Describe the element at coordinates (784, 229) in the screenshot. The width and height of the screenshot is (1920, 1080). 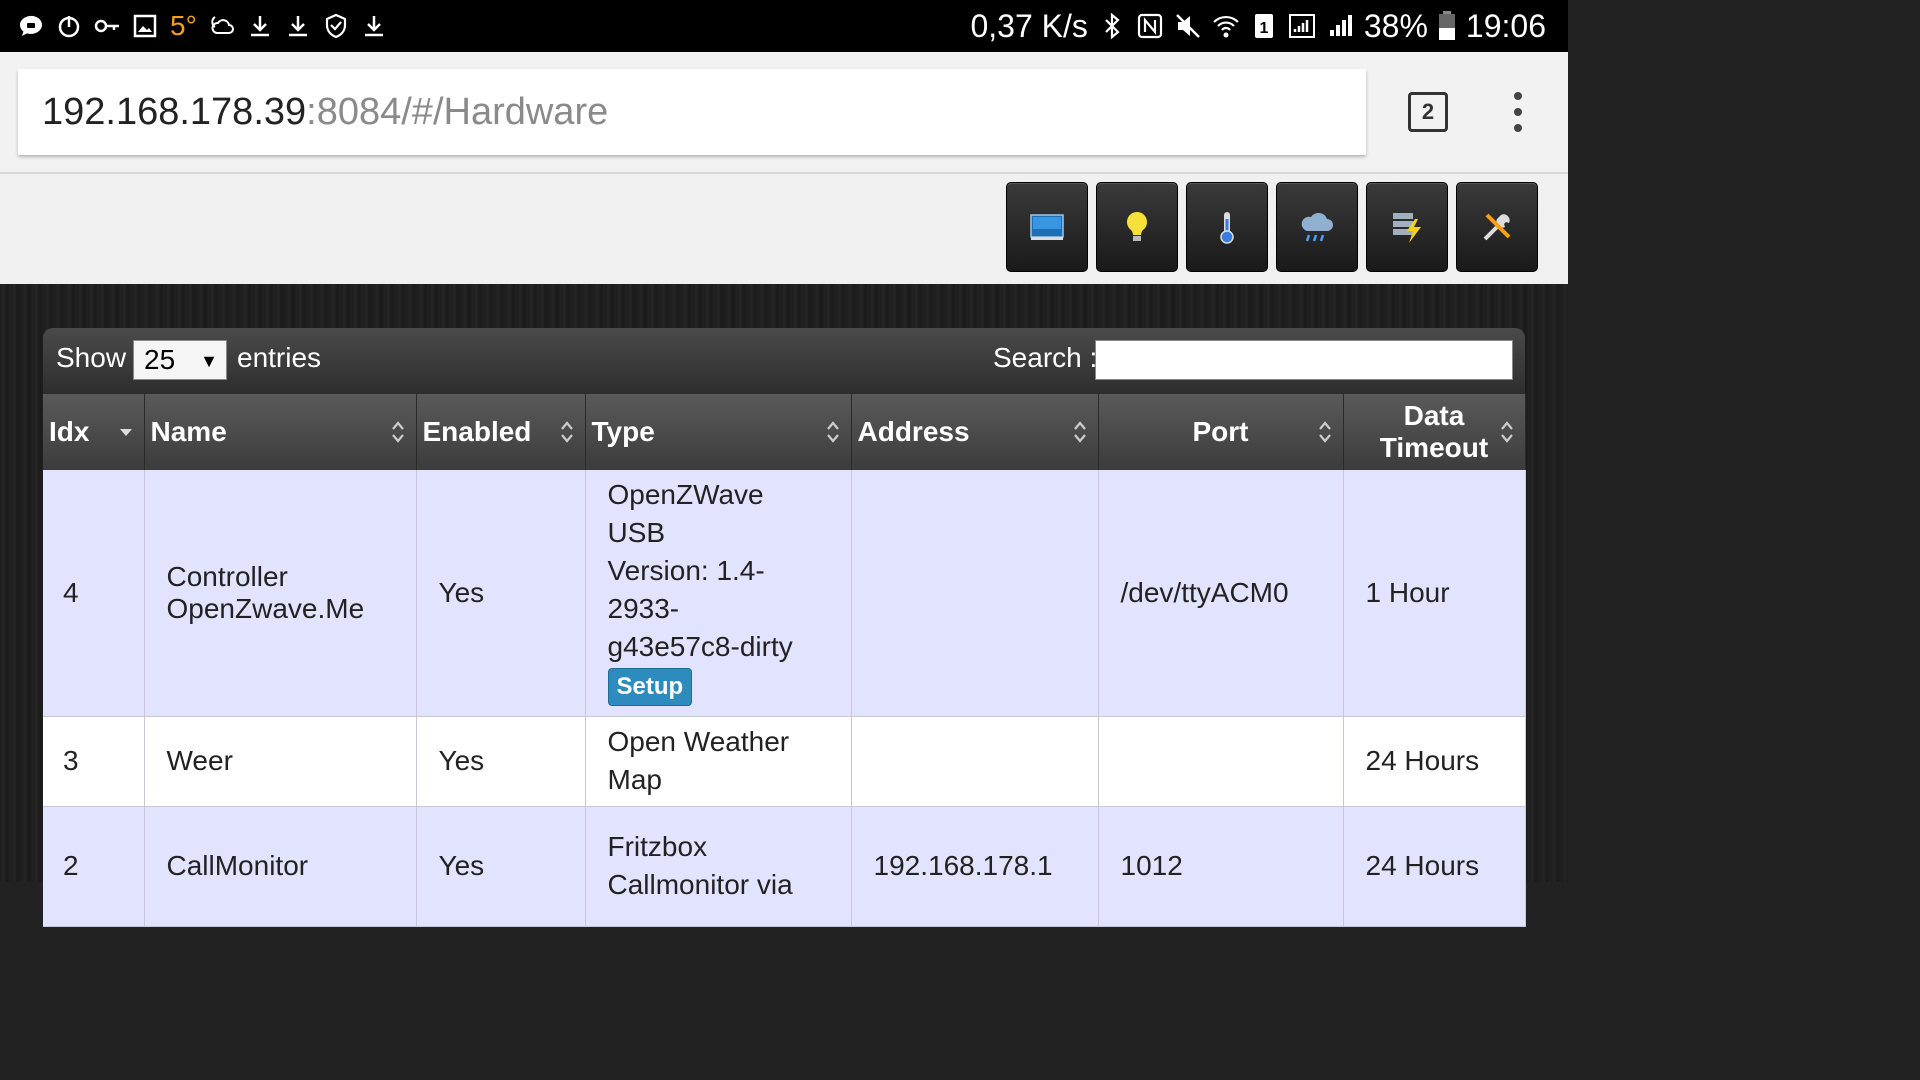
I see `app-toolbar` at that location.